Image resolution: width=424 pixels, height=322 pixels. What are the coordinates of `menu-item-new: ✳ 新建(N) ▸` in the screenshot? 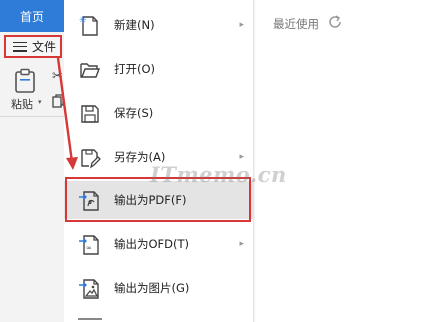 It's located at (159, 25).